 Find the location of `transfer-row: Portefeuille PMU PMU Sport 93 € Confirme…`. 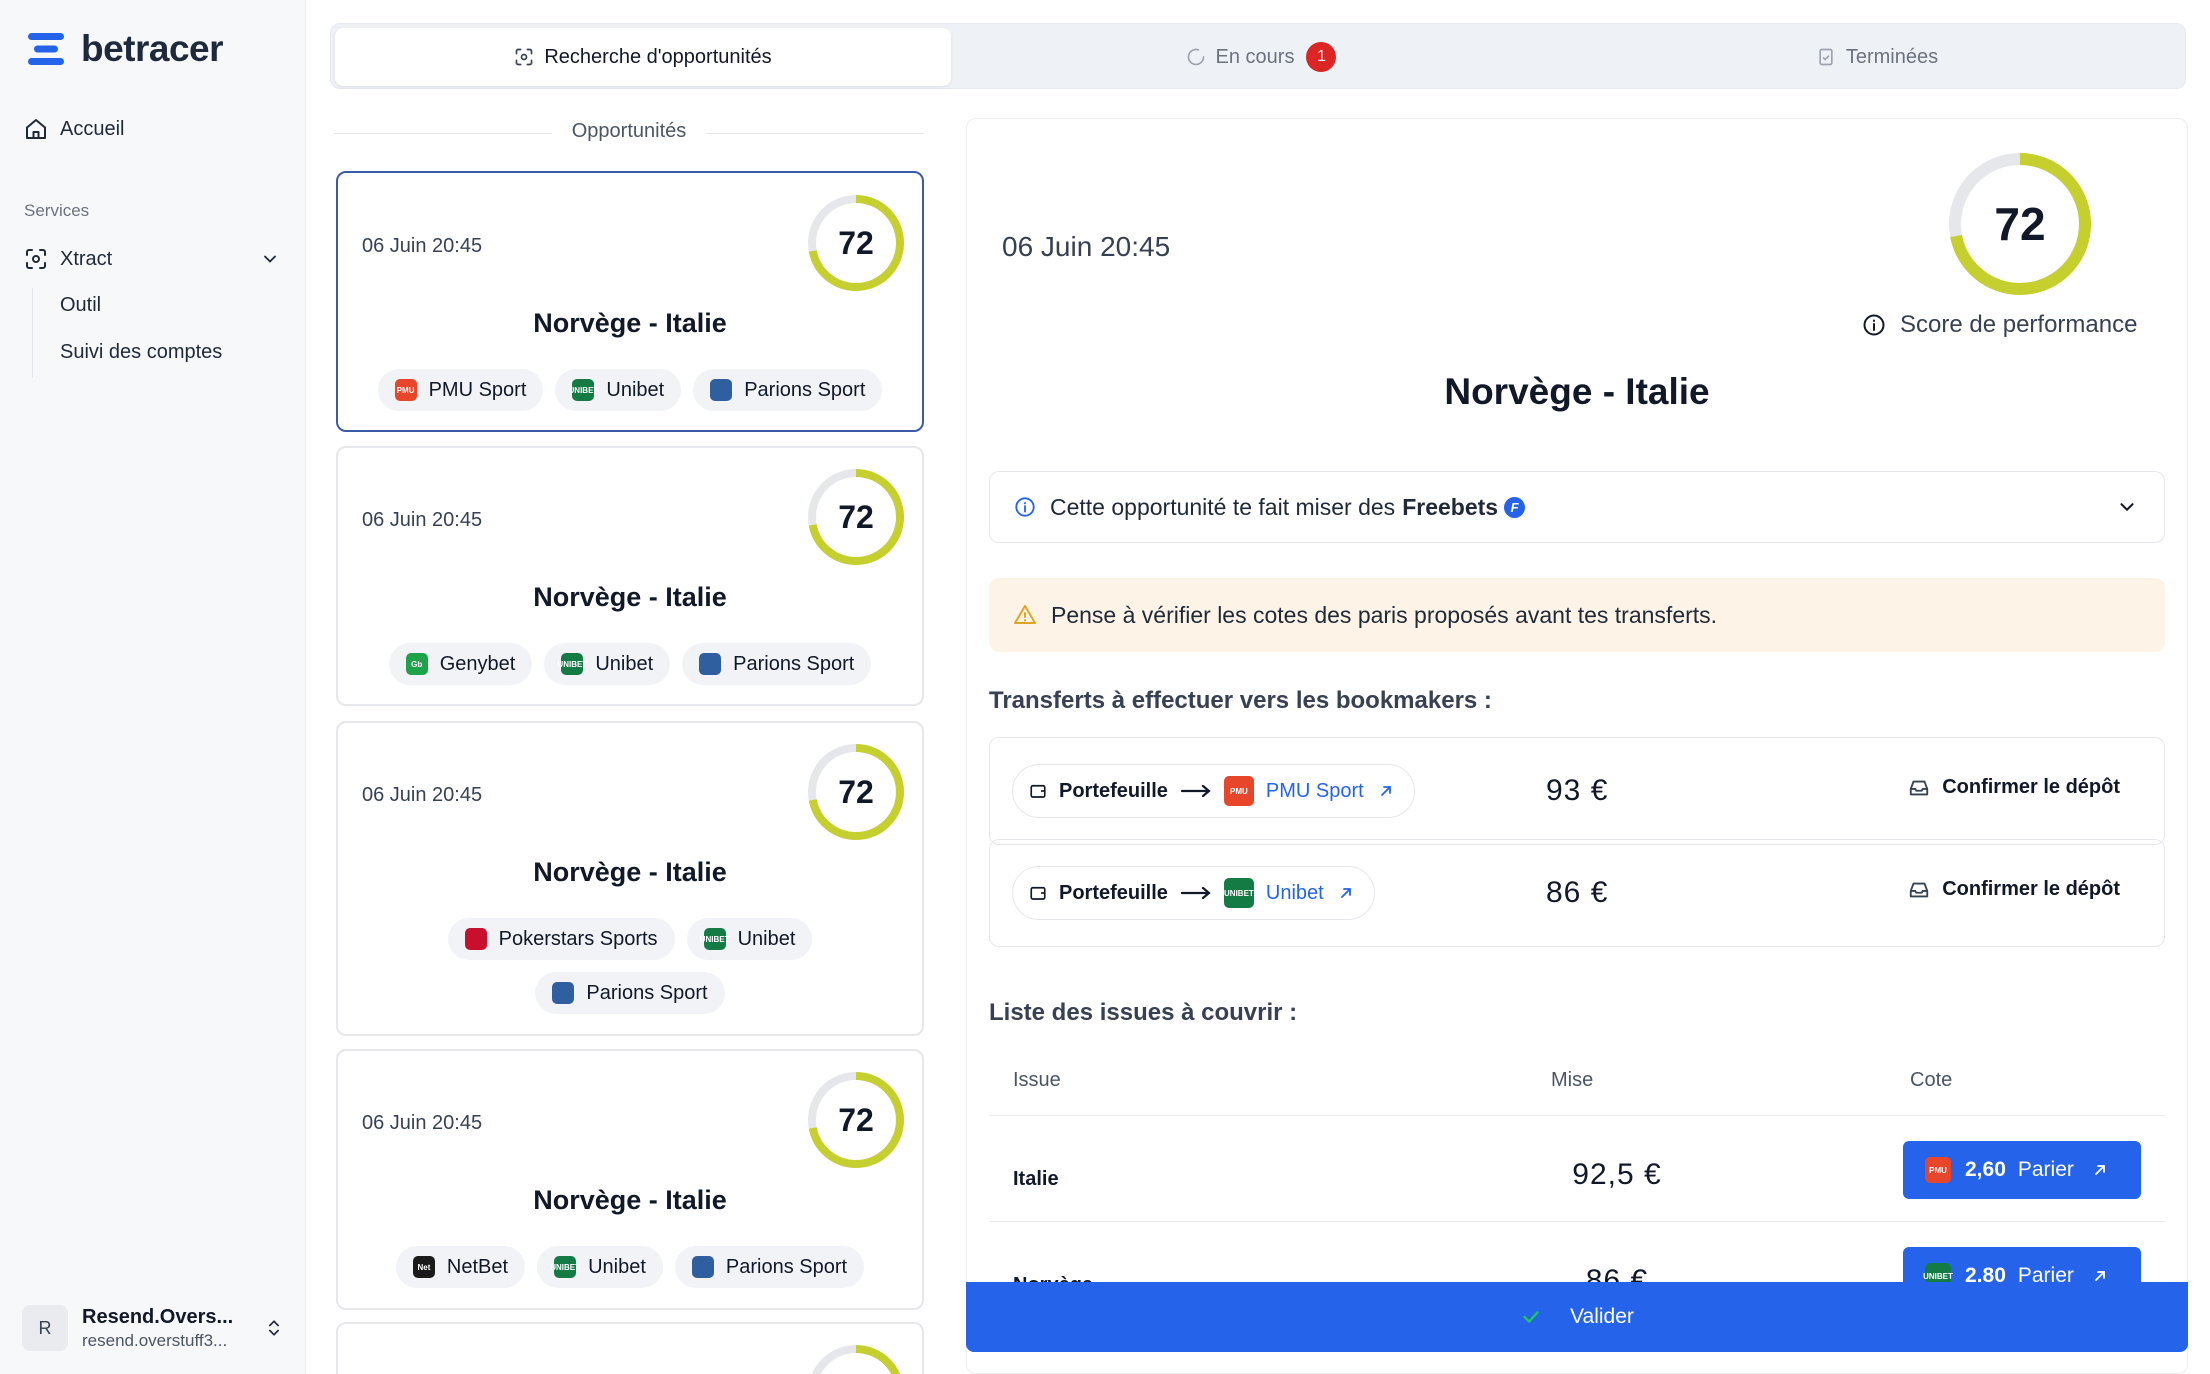

transfer-row: Portefeuille PMU PMU Sport 93 € Confirme… is located at coordinates (1577, 791).